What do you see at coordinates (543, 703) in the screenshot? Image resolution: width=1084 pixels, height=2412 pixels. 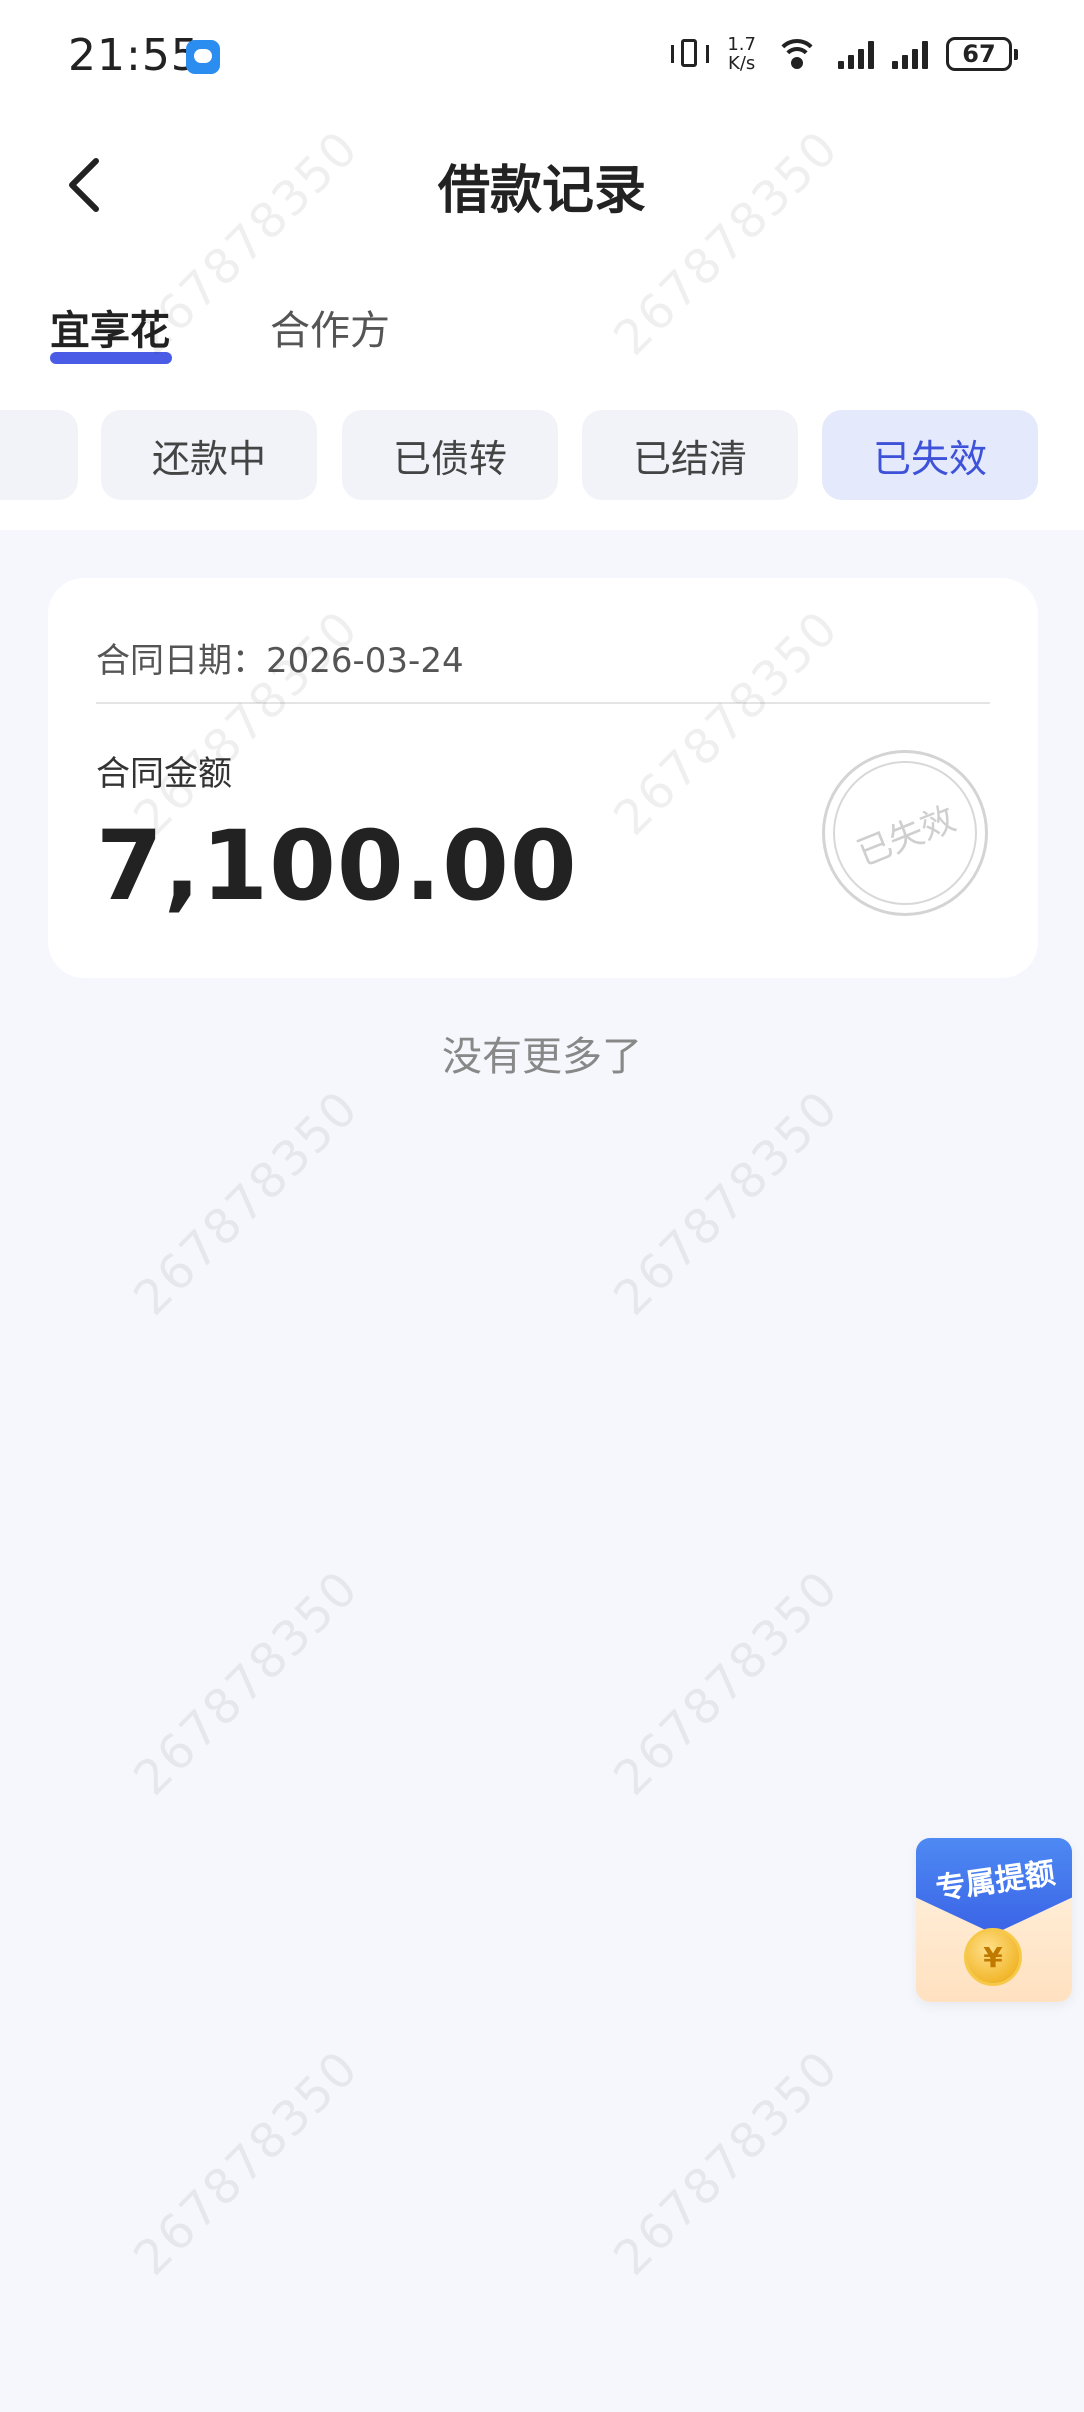 I see `card-divider` at bounding box center [543, 703].